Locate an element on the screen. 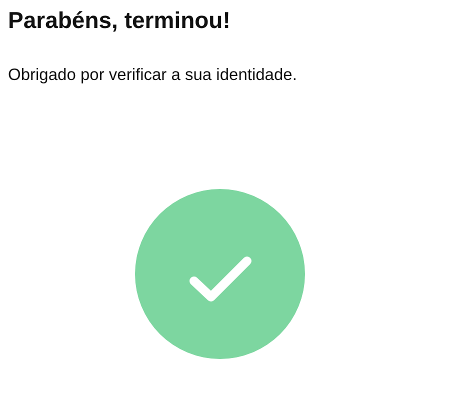  message-text: Obrigado por verificar a sua identidade. is located at coordinates (153, 75).